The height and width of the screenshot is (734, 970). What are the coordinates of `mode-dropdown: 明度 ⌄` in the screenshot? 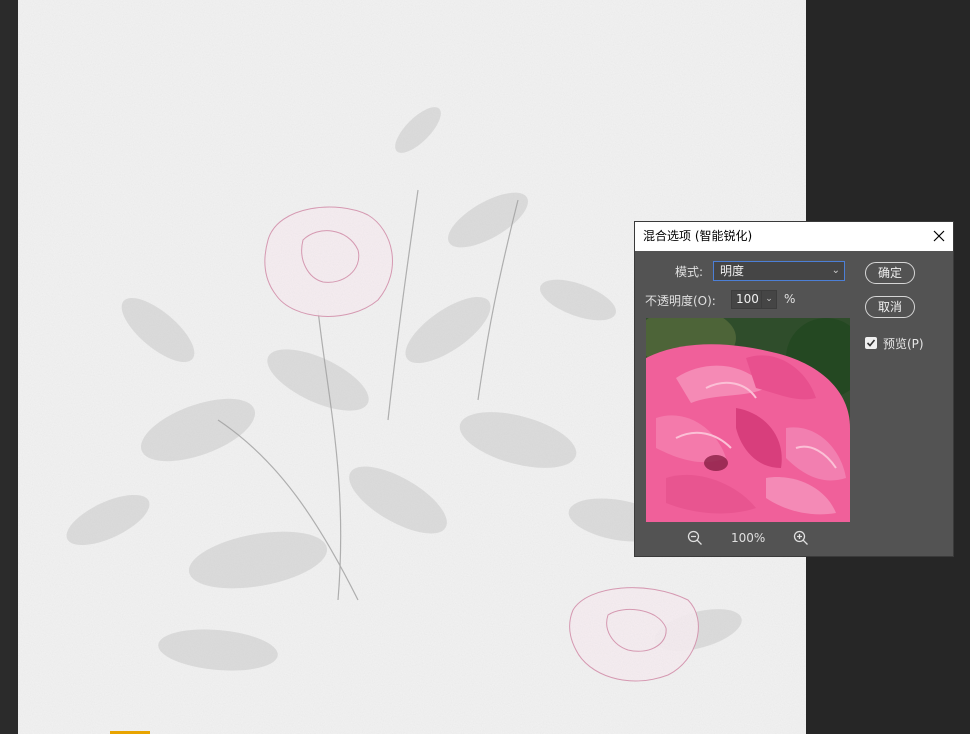 It's located at (779, 271).